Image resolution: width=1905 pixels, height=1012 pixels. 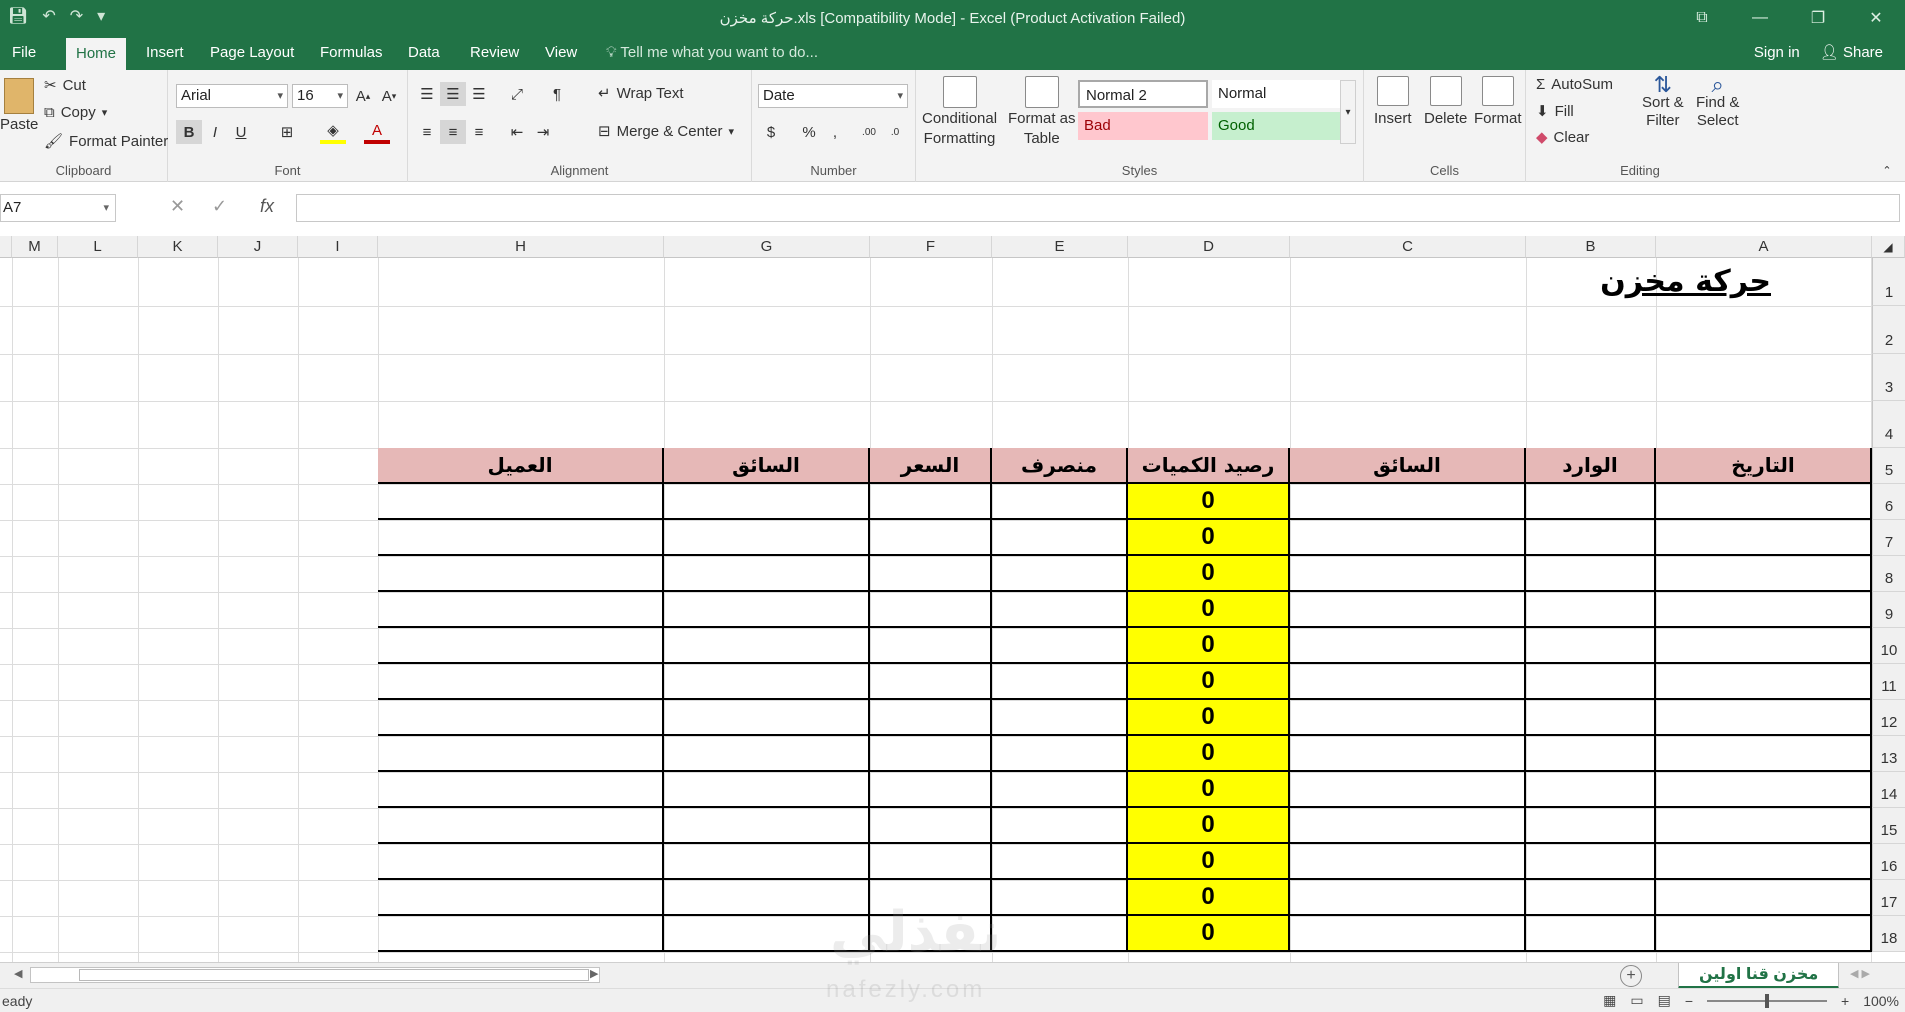 What do you see at coordinates (1609, 1000) in the screenshot?
I see `normal-view-icon: ▦` at bounding box center [1609, 1000].